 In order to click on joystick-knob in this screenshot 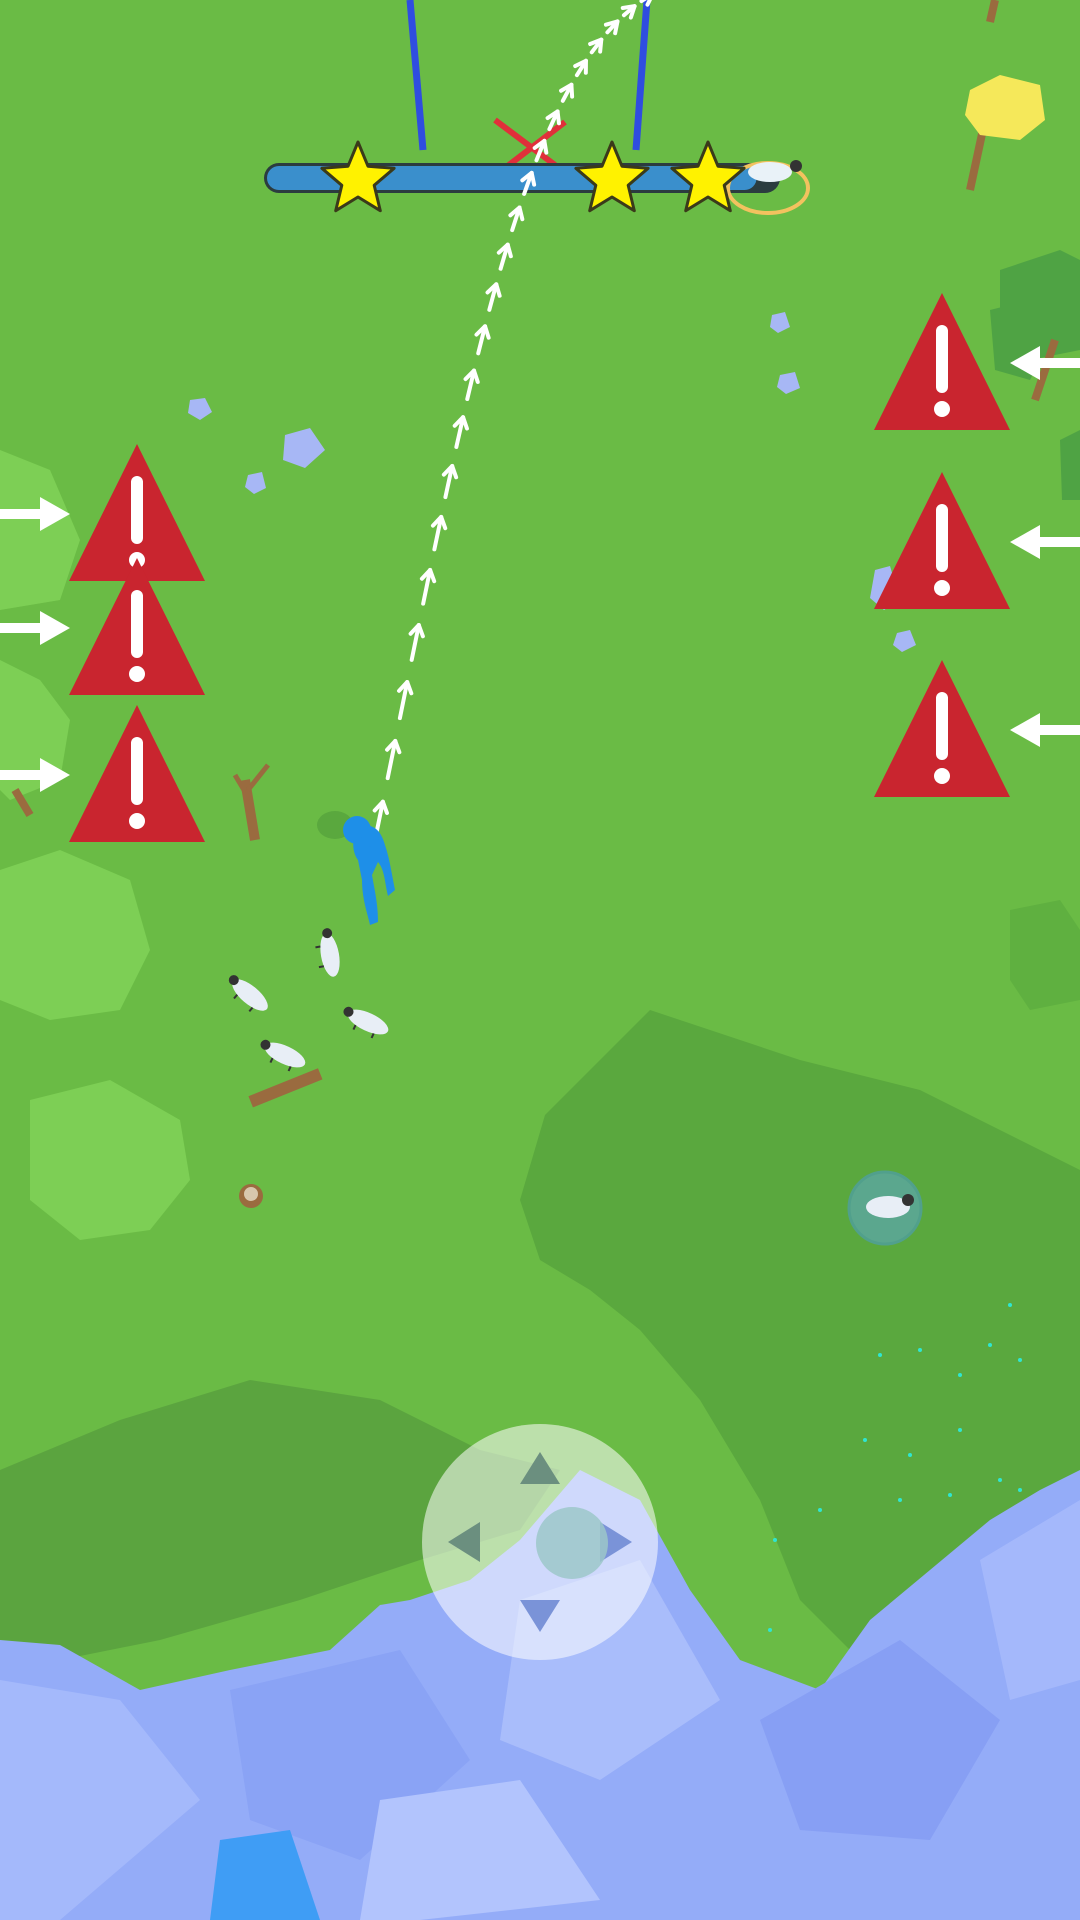, I will do `click(572, 1543)`.